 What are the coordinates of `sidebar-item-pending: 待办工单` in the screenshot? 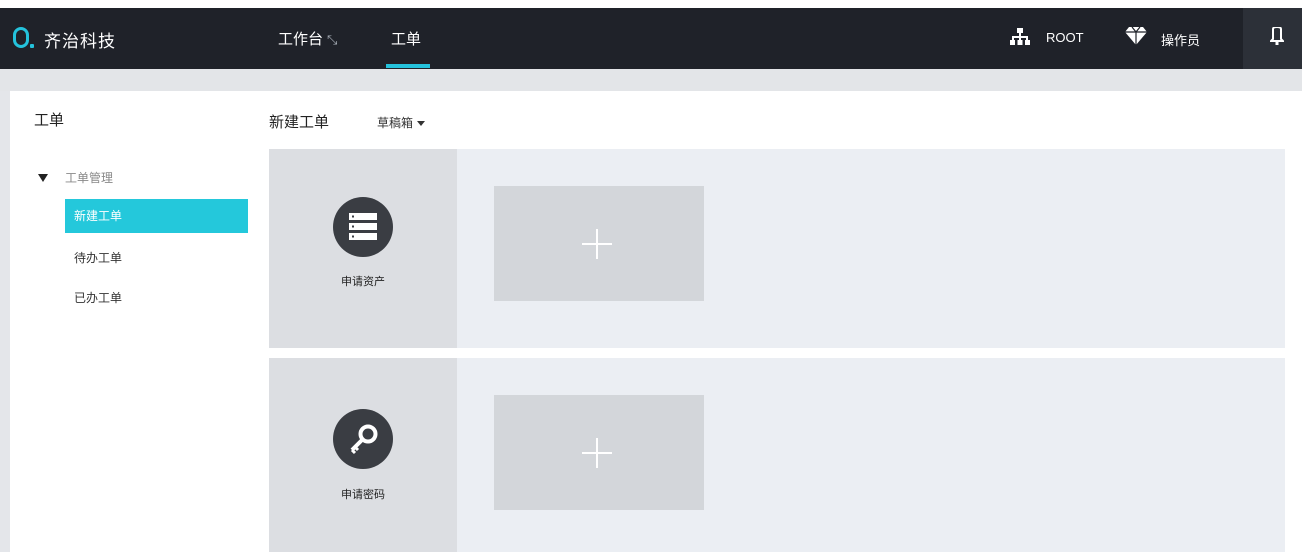 It's located at (156, 258).